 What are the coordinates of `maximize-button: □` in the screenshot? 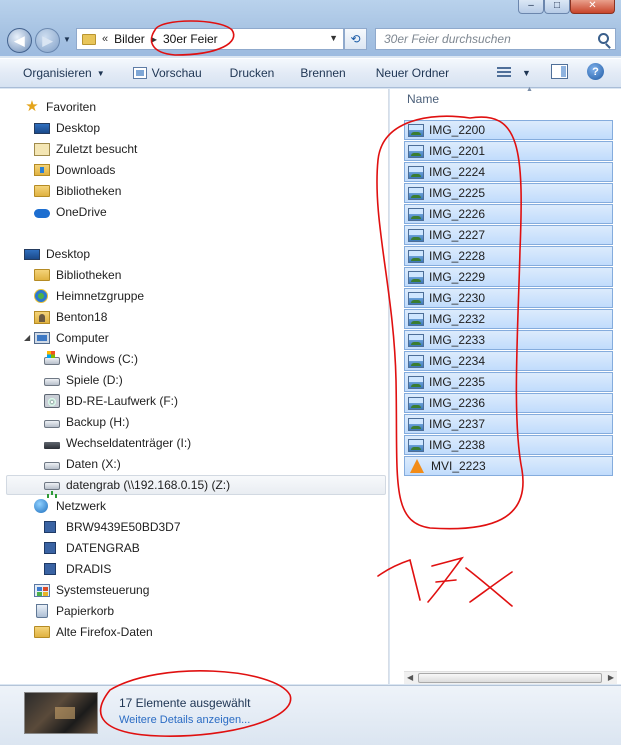 It's located at (557, 7).